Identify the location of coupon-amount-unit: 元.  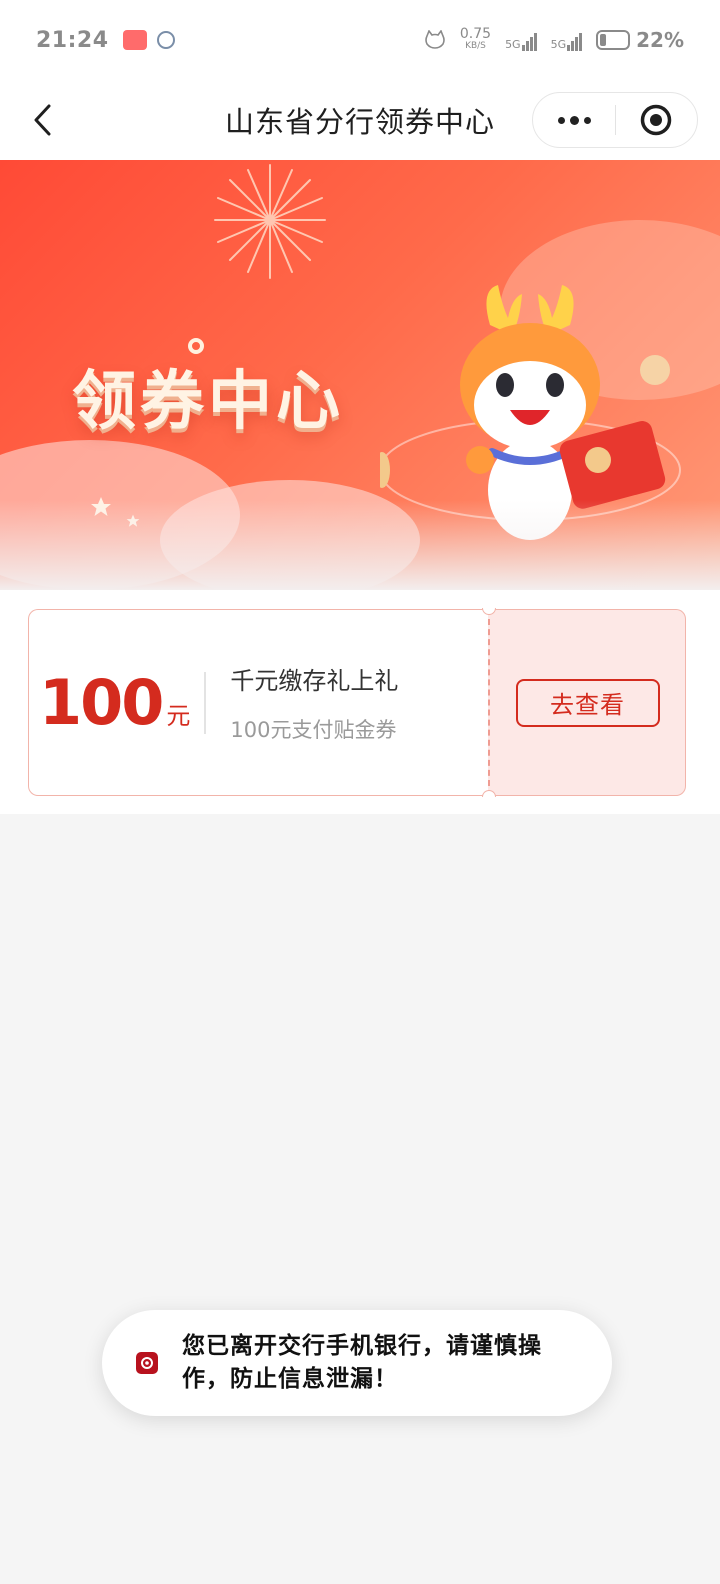
(178, 716).